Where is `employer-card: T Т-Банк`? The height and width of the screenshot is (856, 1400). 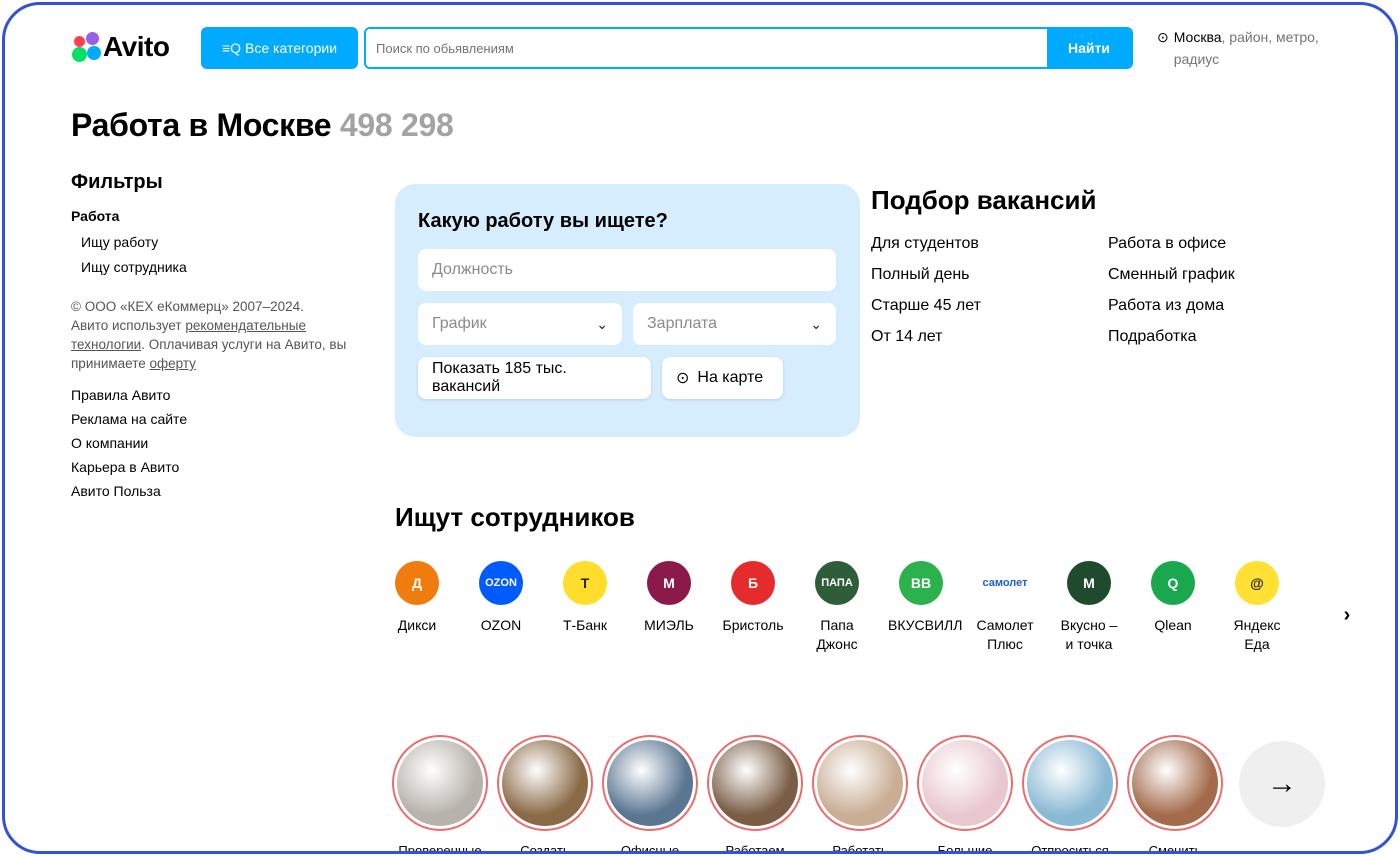 employer-card: T Т-Банк is located at coordinates (585, 598).